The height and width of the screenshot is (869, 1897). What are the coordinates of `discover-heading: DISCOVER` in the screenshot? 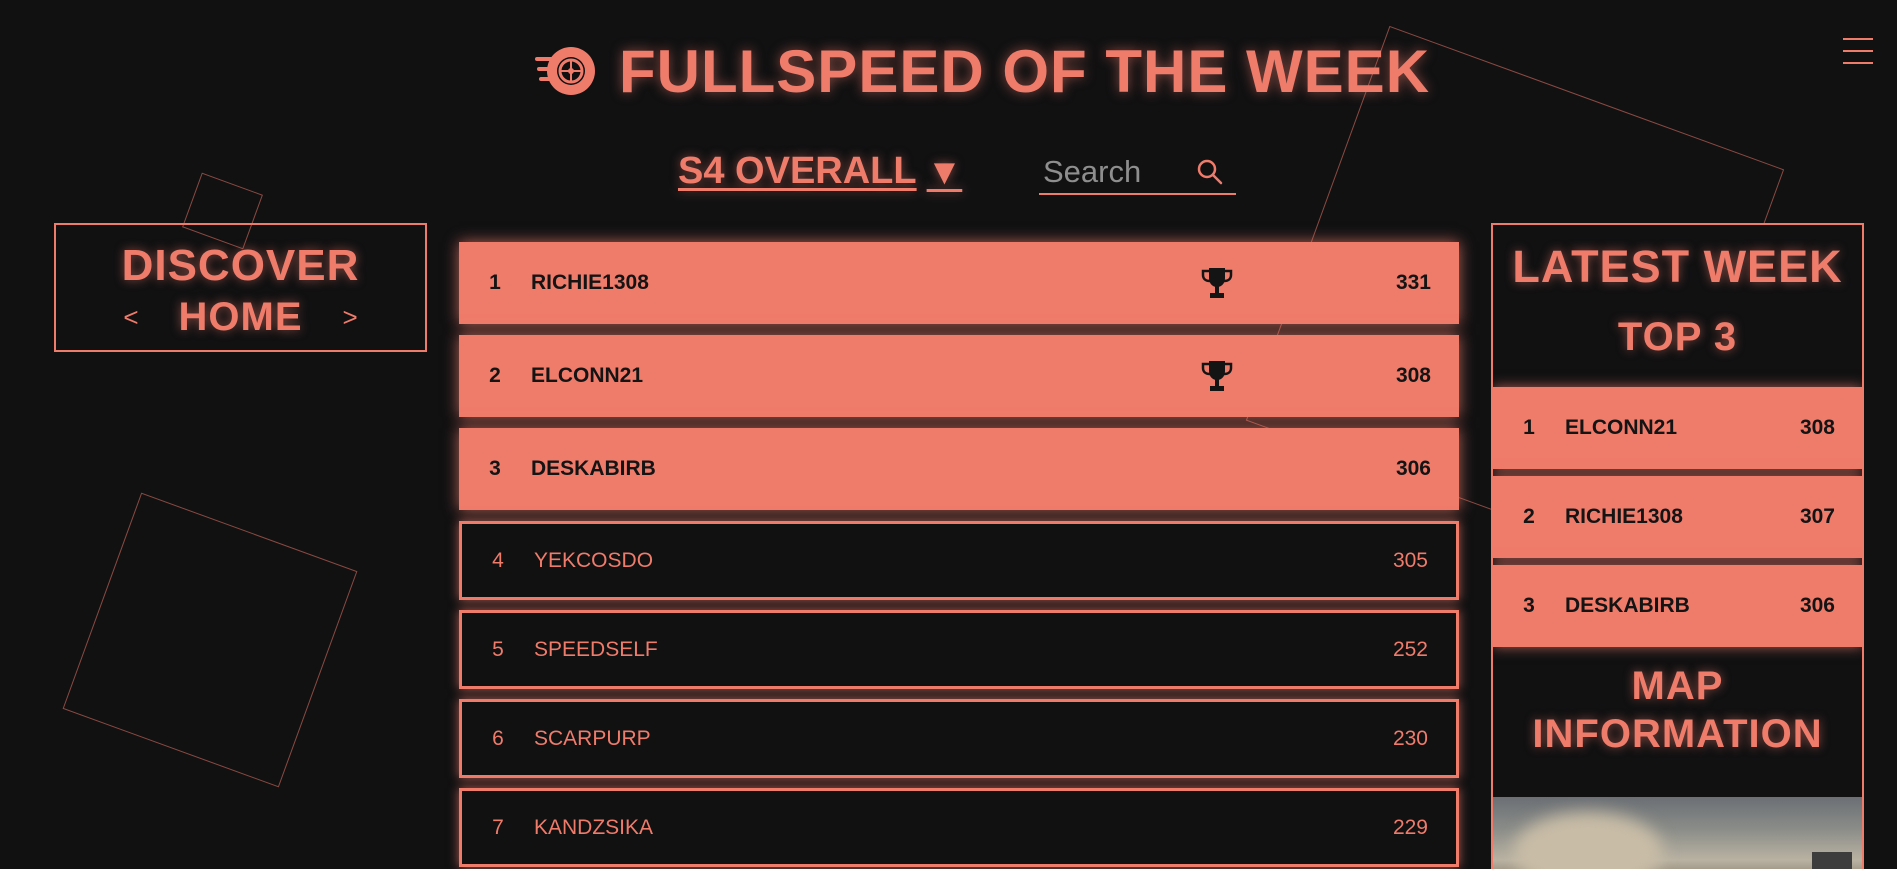 It's located at (240, 265).